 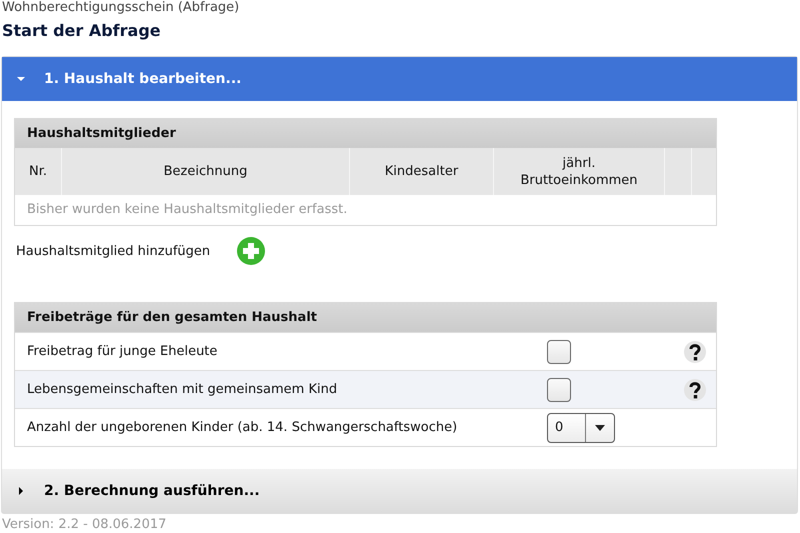 I want to click on section-header: Freibeträge für den gesamten Haushalt, so click(x=365, y=317).